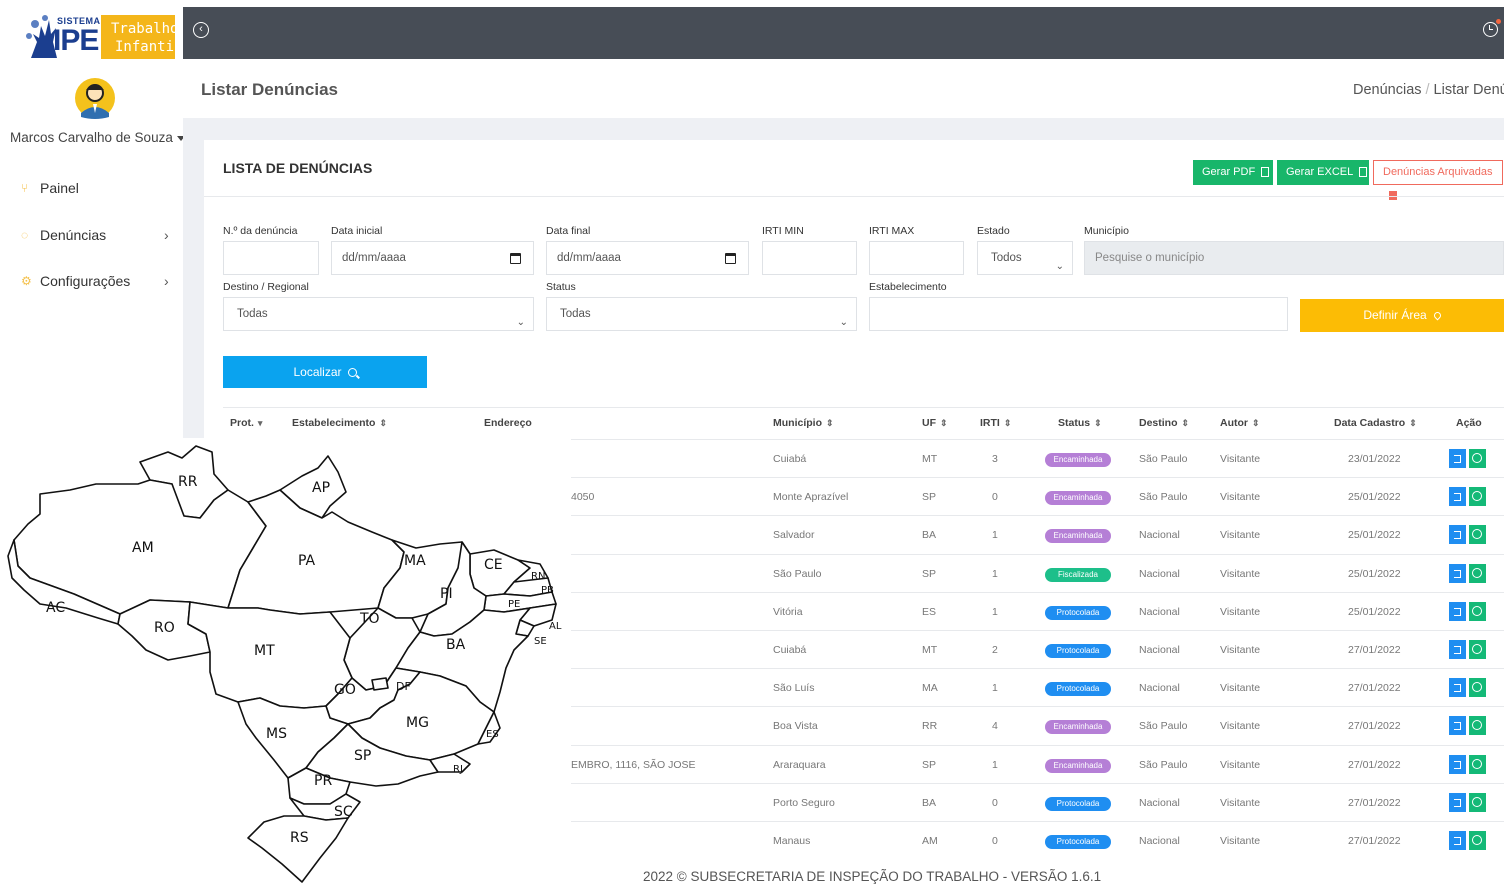 This screenshot has width=1504, height=886. I want to click on cell-municipio: Cuiabá, so click(790, 650).